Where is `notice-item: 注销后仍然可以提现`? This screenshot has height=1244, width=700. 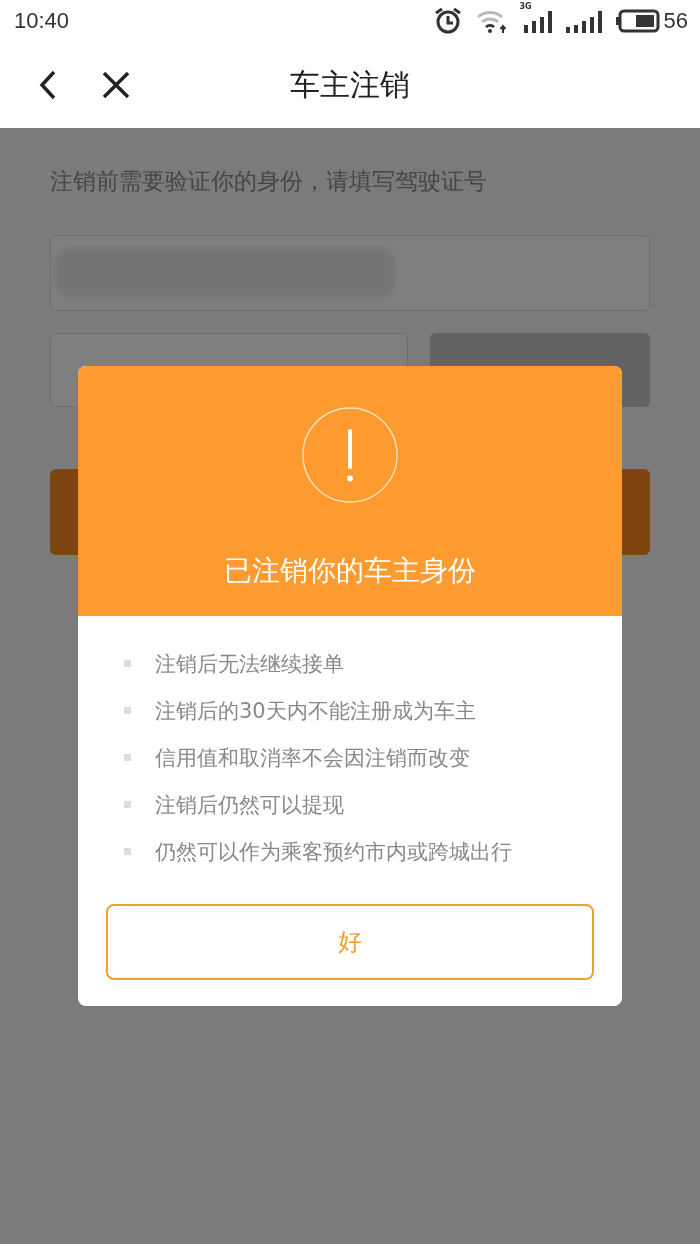 notice-item: 注销后仍然可以提现 is located at coordinates (249, 805).